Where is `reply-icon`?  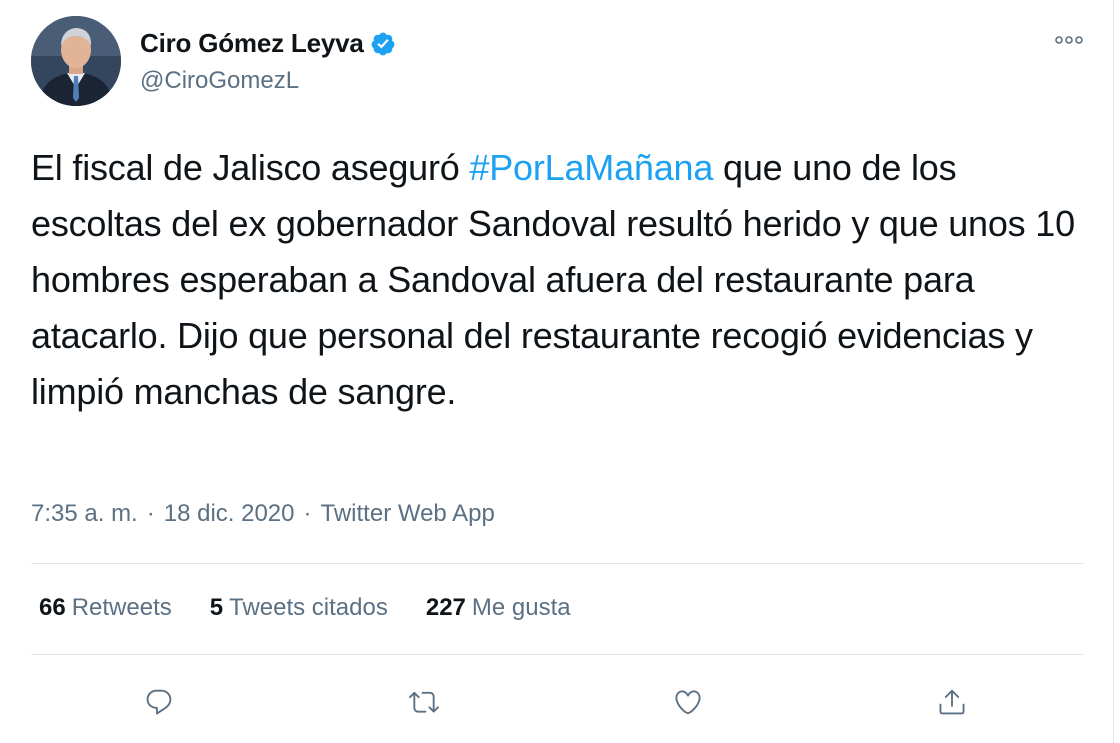 reply-icon is located at coordinates (159, 702).